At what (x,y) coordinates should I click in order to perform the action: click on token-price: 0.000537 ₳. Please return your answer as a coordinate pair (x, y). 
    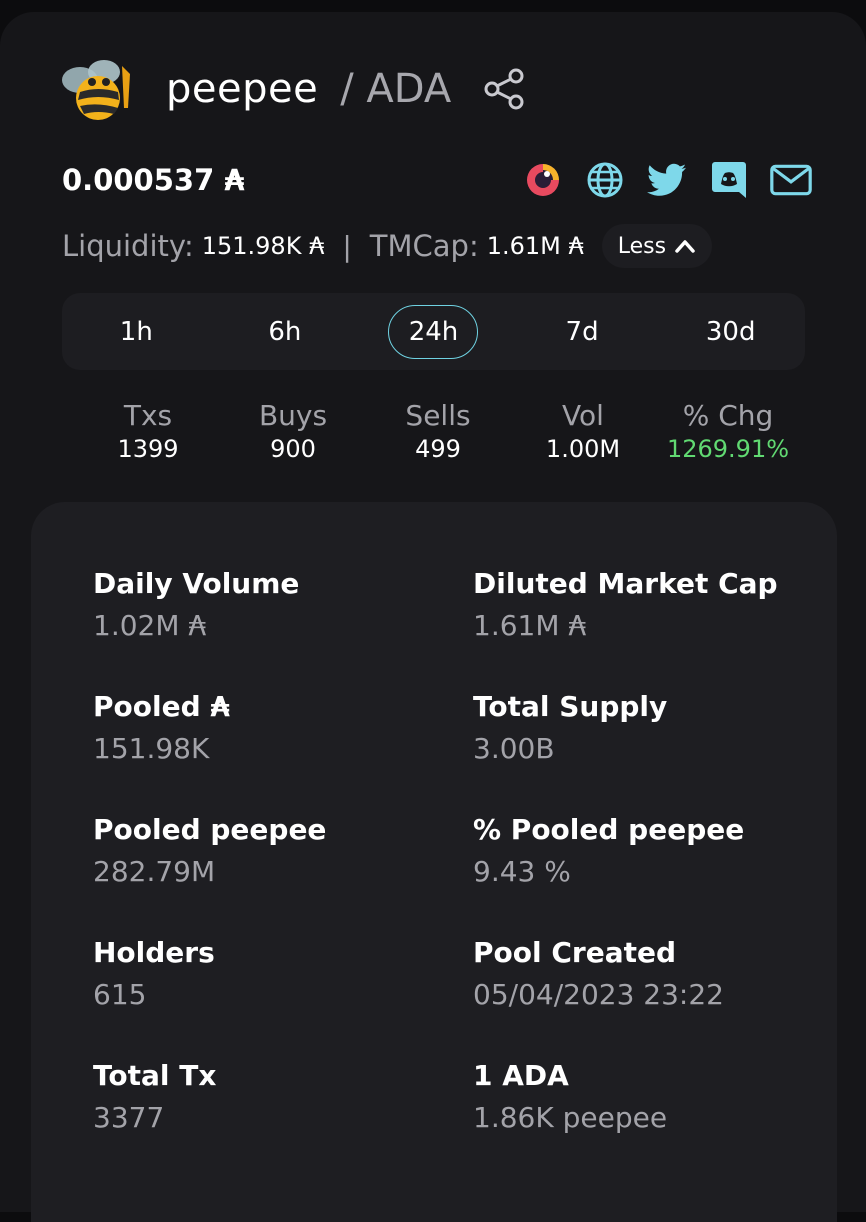
    Looking at the image, I should click on (153, 180).